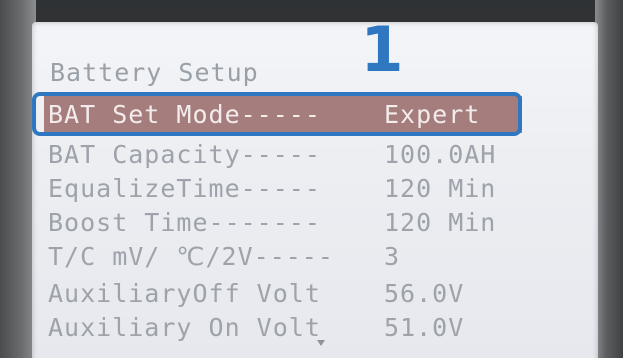 Image resolution: width=623 pixels, height=358 pixels. Describe the element at coordinates (154, 72) in the screenshot. I see `menu-title: Battery Setup` at that location.